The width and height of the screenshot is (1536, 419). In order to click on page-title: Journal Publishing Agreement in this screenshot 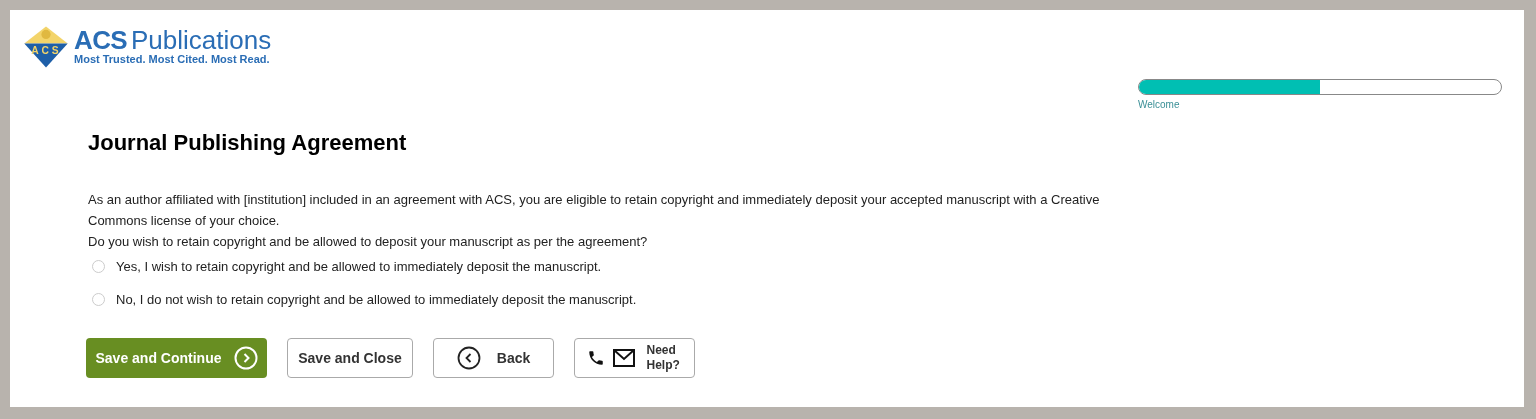, I will do `click(248, 143)`.